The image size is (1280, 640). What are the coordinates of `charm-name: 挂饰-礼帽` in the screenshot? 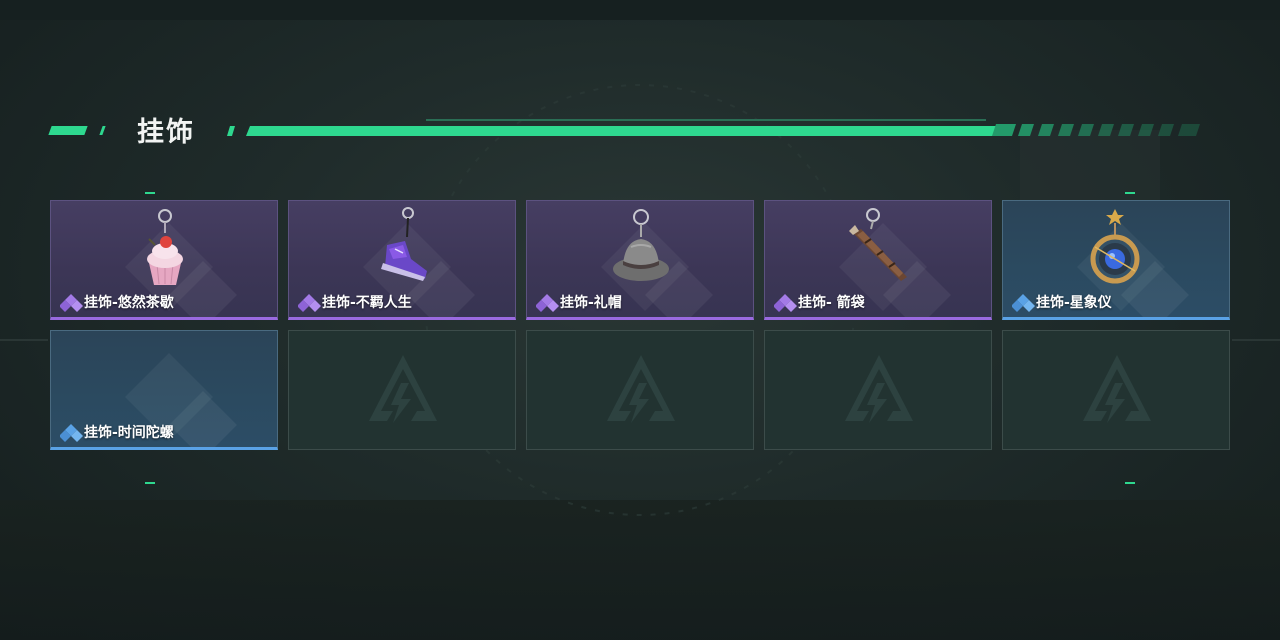 It's located at (591, 303).